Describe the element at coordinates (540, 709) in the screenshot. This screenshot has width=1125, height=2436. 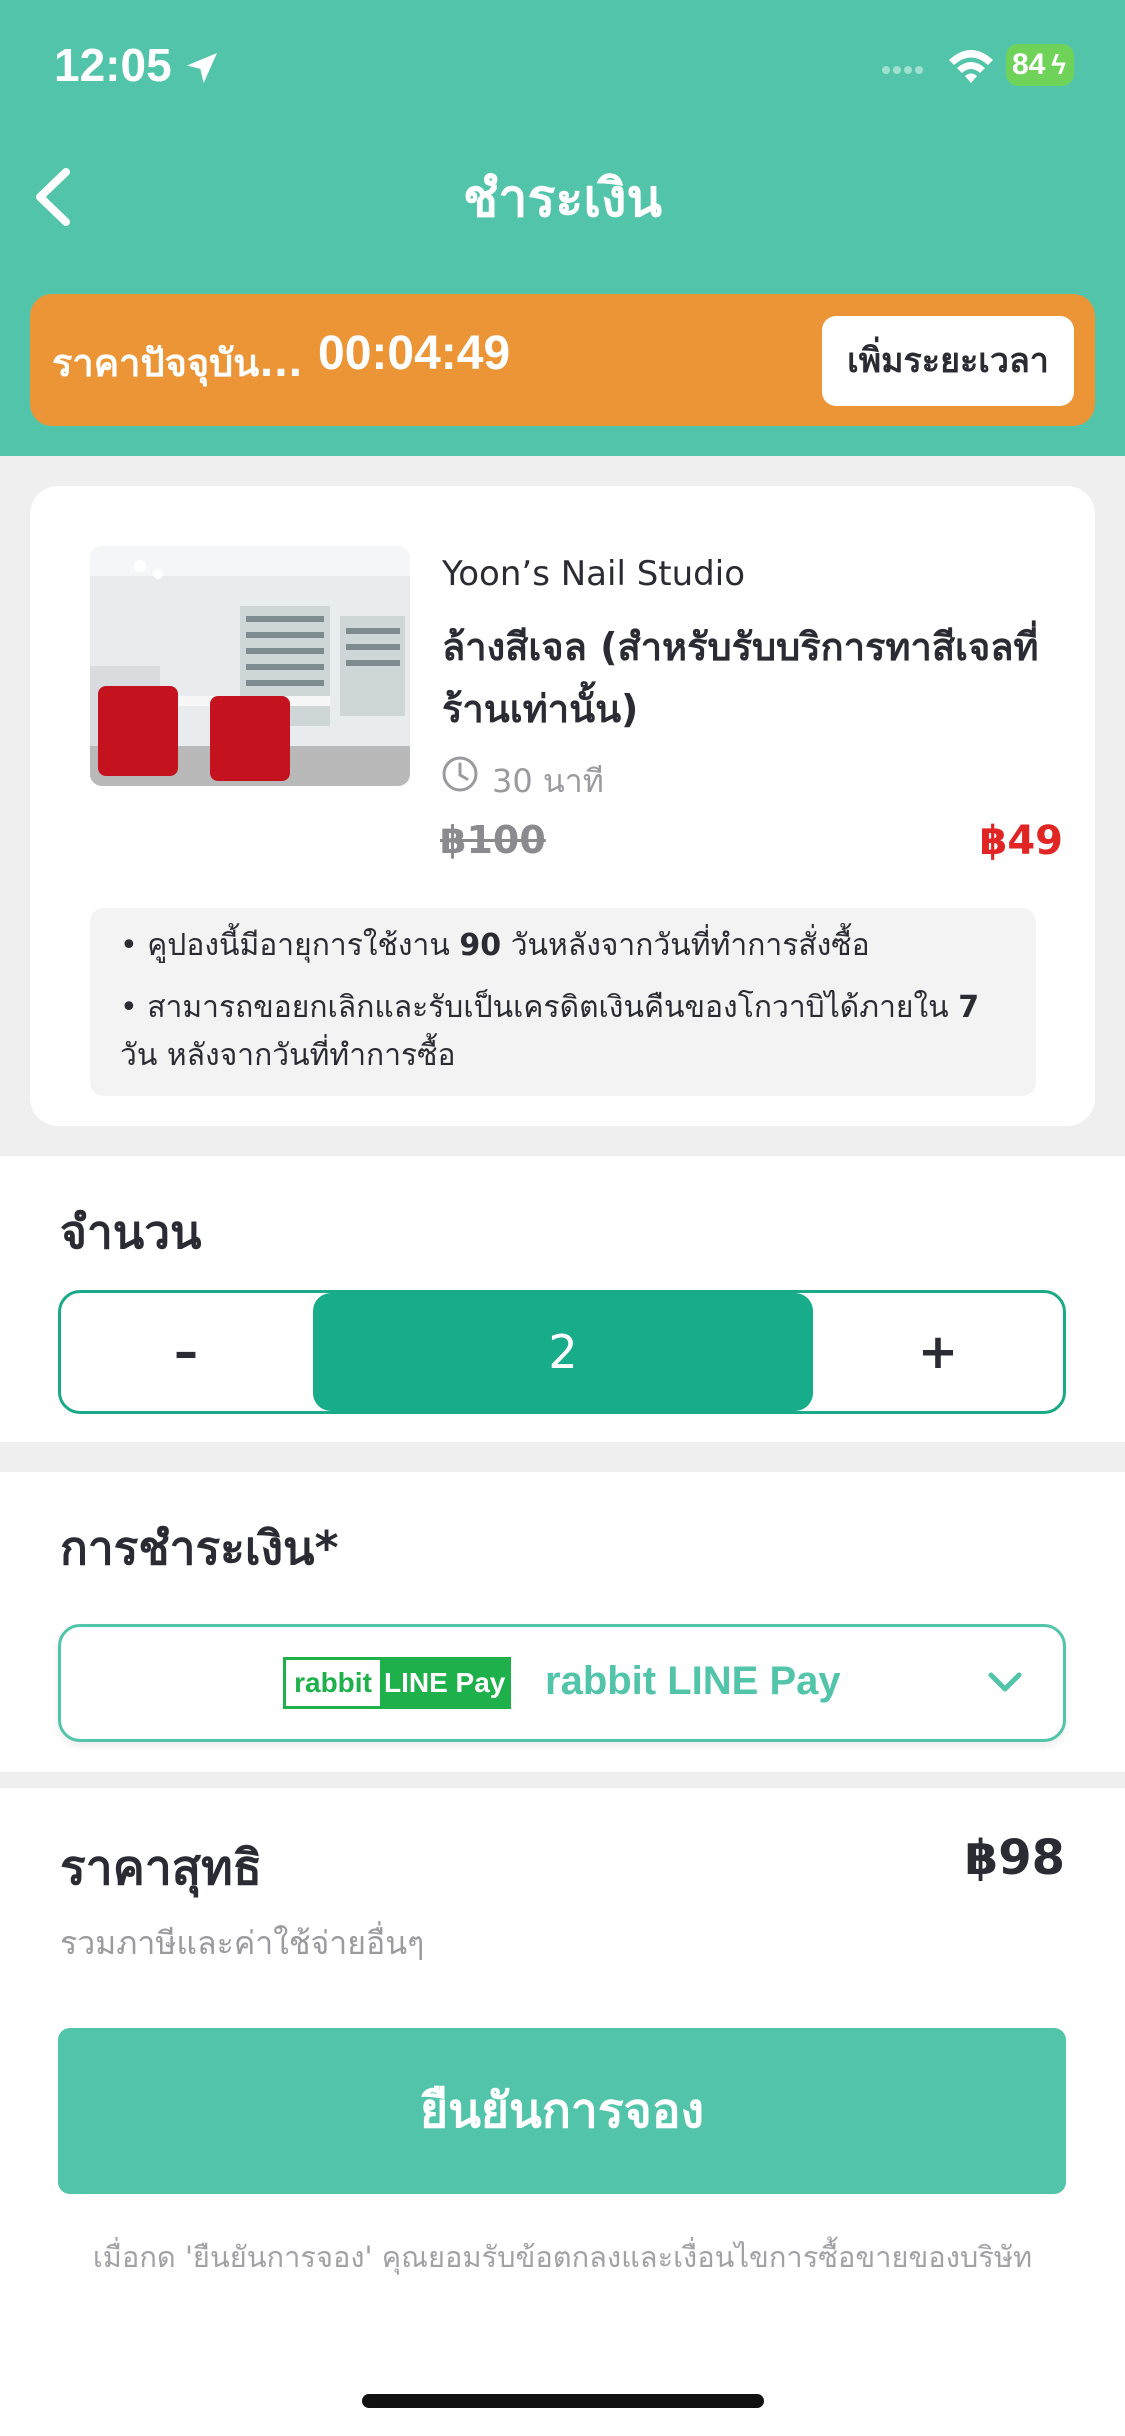
I see `service-name-line2: ร้านเท่านั้น)` at that location.